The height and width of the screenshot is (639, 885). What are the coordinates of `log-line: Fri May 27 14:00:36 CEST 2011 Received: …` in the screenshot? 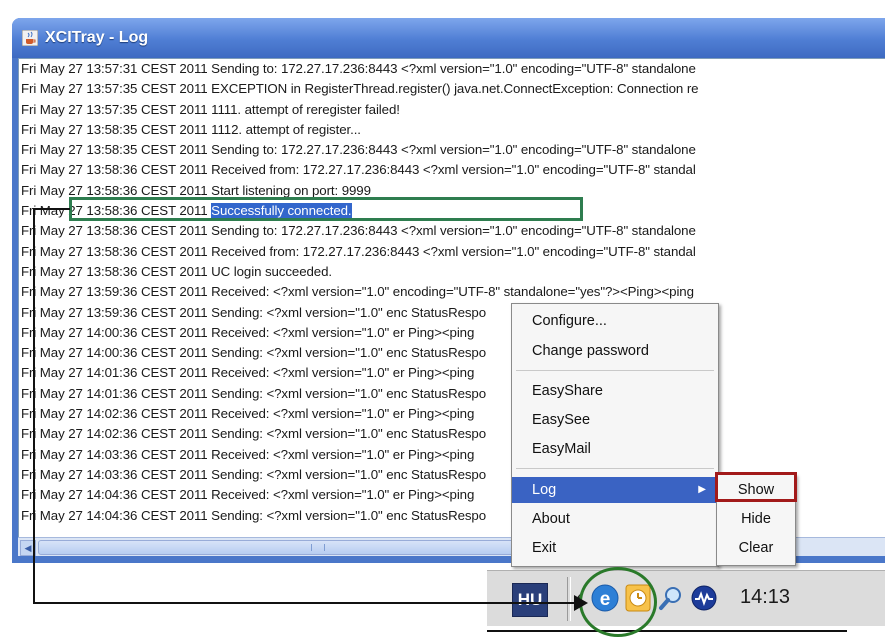 It's located at (452, 333).